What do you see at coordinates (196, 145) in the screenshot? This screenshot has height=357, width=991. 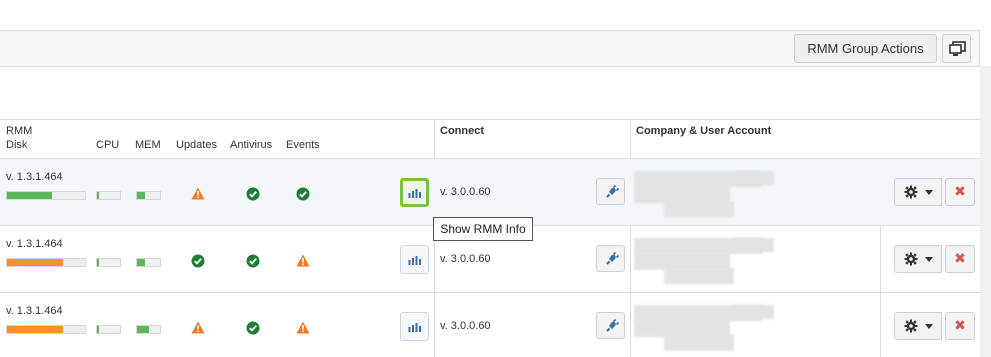 I see `col-updates: Updates` at bounding box center [196, 145].